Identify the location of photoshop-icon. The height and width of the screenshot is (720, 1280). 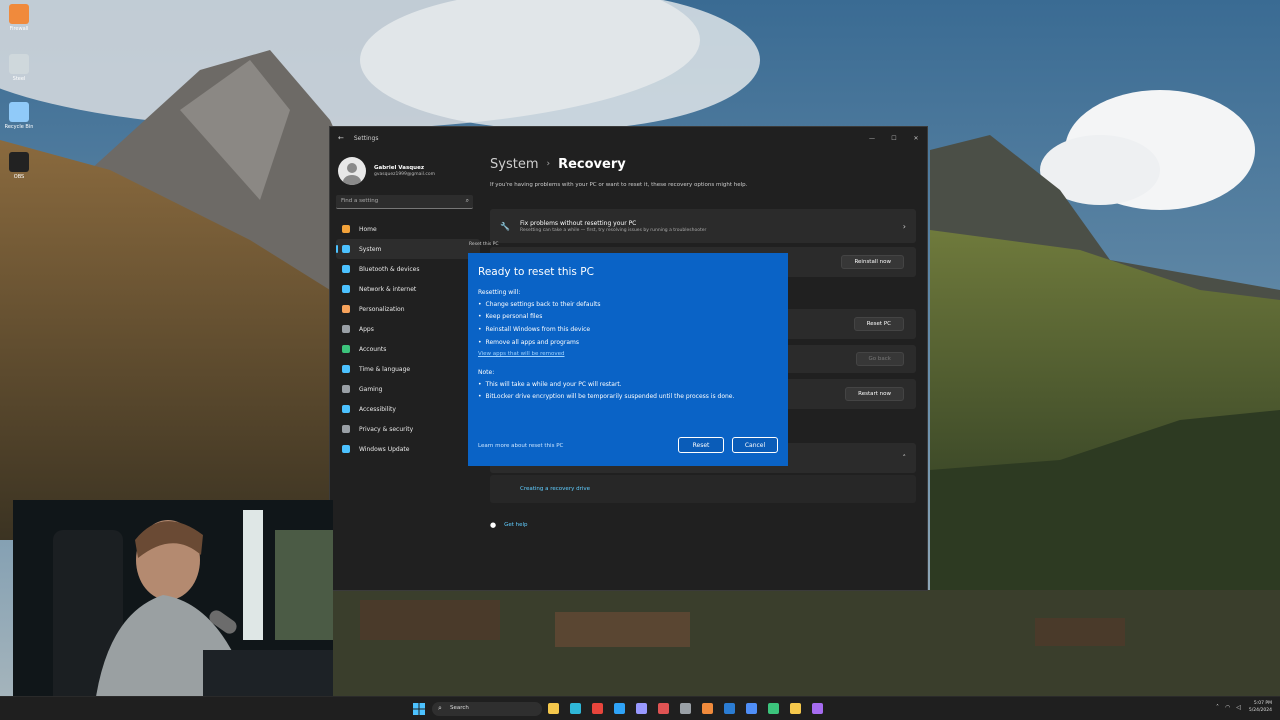
(619, 708).